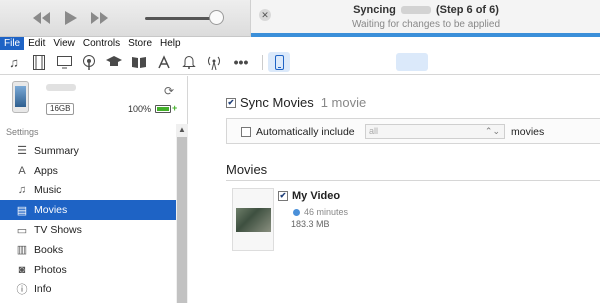  I want to click on sidebar-scrollbar: ▲, so click(182, 213).